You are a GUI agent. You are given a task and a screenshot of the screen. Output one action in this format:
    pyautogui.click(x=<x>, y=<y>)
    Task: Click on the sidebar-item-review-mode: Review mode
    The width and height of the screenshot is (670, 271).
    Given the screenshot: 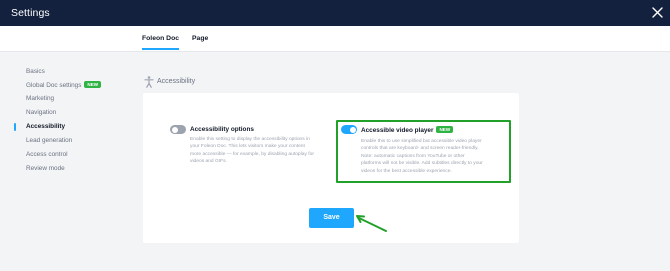 What is the action you would take?
    pyautogui.click(x=45, y=168)
    